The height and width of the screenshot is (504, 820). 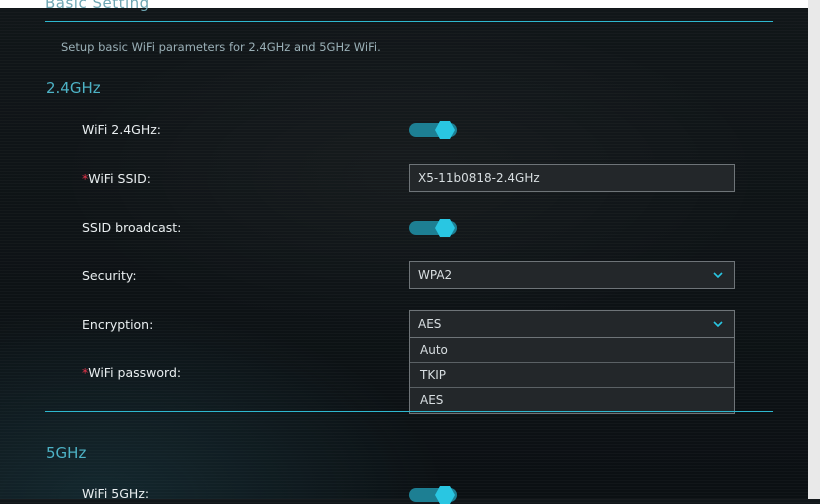 What do you see at coordinates (433, 228) in the screenshot?
I see `ssid-broadcast-toggle` at bounding box center [433, 228].